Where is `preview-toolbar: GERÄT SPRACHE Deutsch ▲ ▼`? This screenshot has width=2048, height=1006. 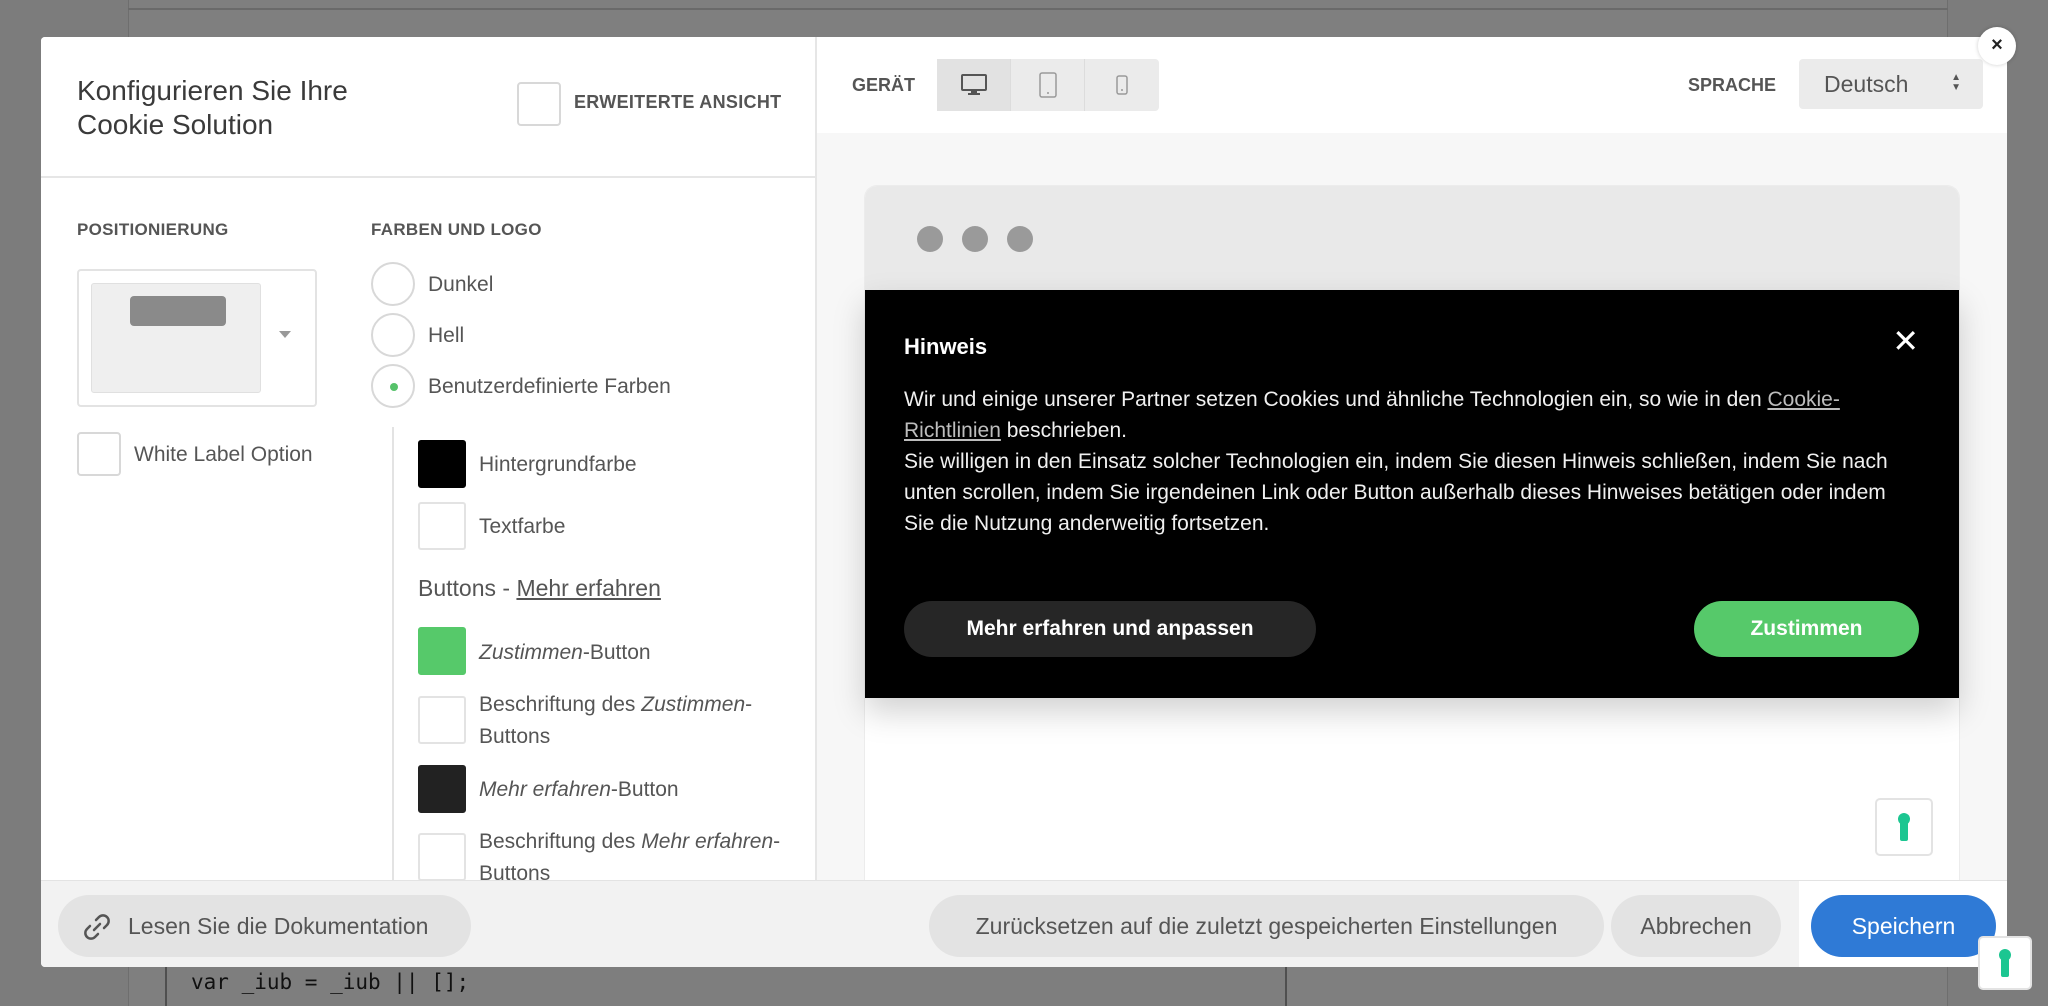
preview-toolbar: GERÄT SPRACHE Deutsch ▲ ▼ is located at coordinates (1412, 85).